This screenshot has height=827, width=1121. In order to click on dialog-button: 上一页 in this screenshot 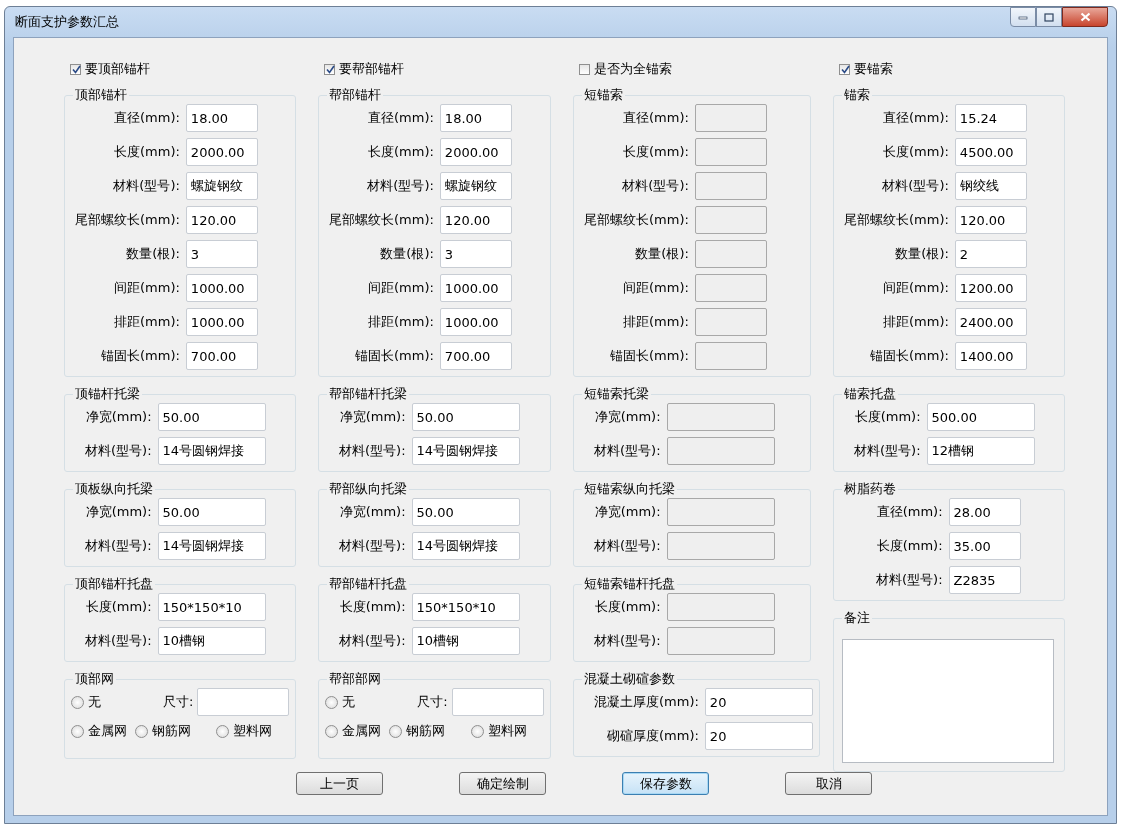, I will do `click(339, 783)`.